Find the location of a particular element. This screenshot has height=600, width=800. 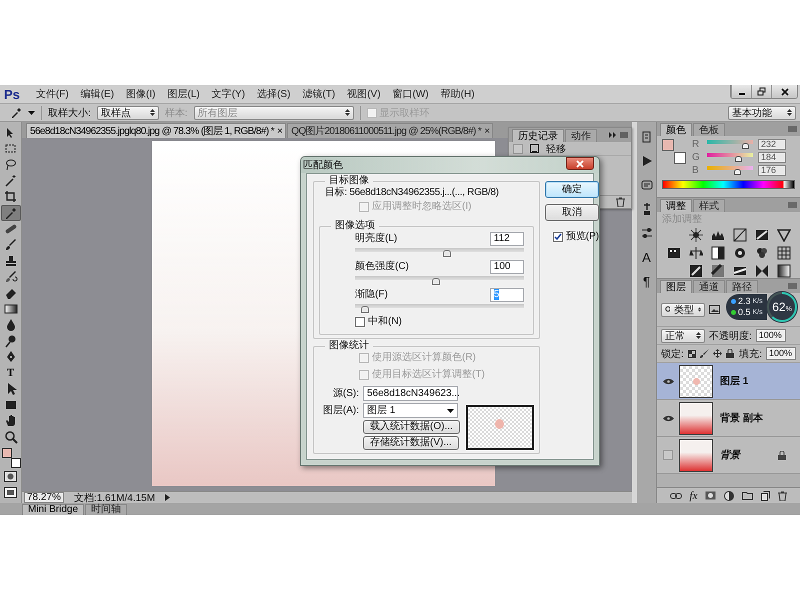

layer-row: 背景 副本 is located at coordinates (728, 418).